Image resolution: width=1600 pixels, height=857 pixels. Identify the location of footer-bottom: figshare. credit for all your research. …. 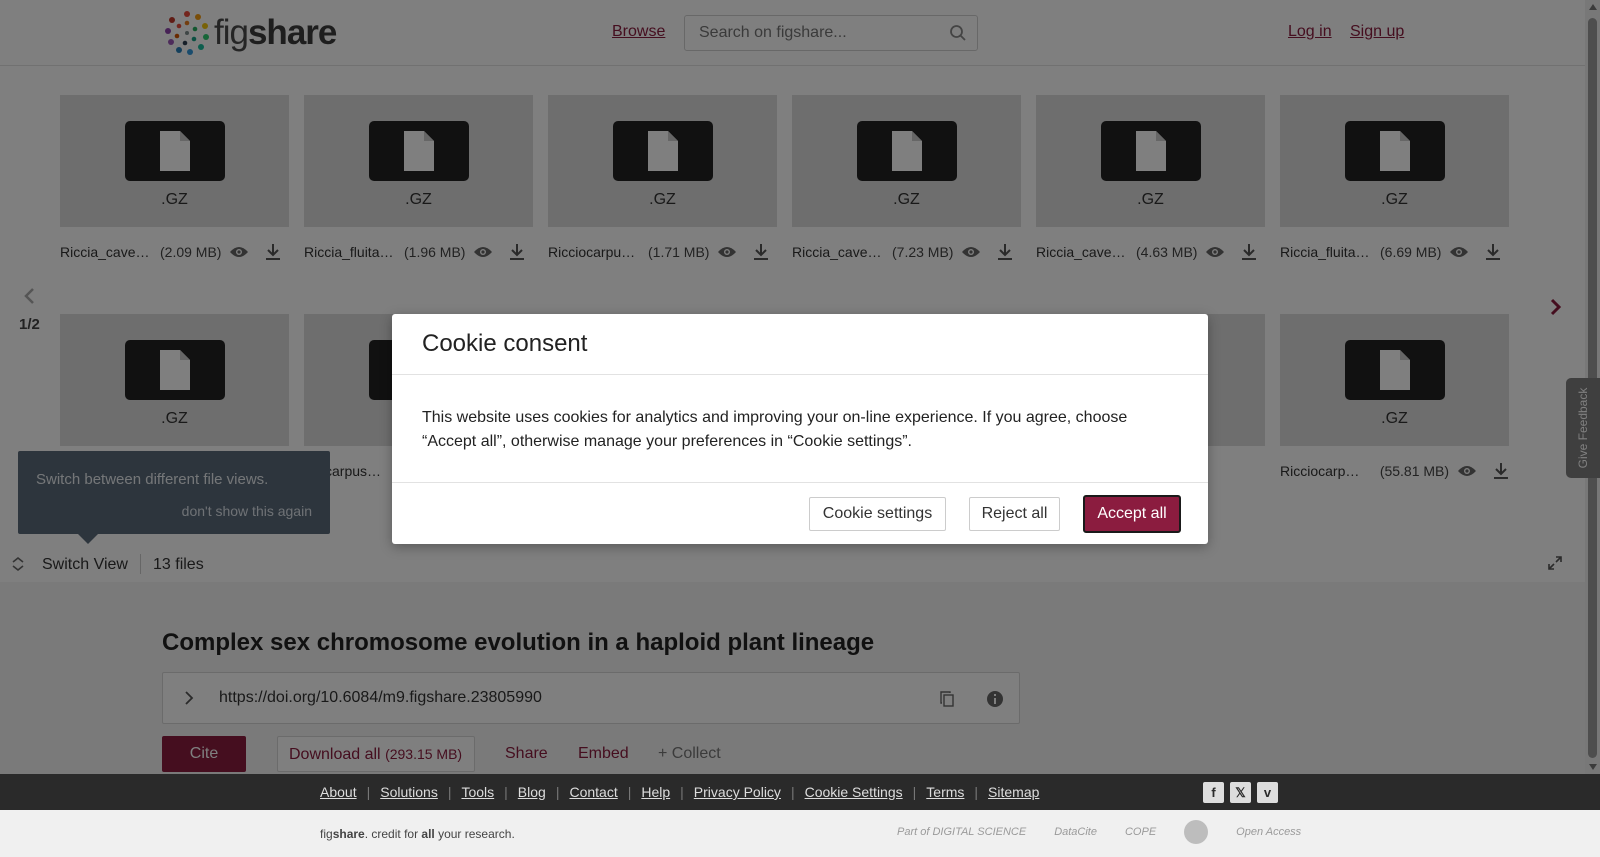
(800, 833).